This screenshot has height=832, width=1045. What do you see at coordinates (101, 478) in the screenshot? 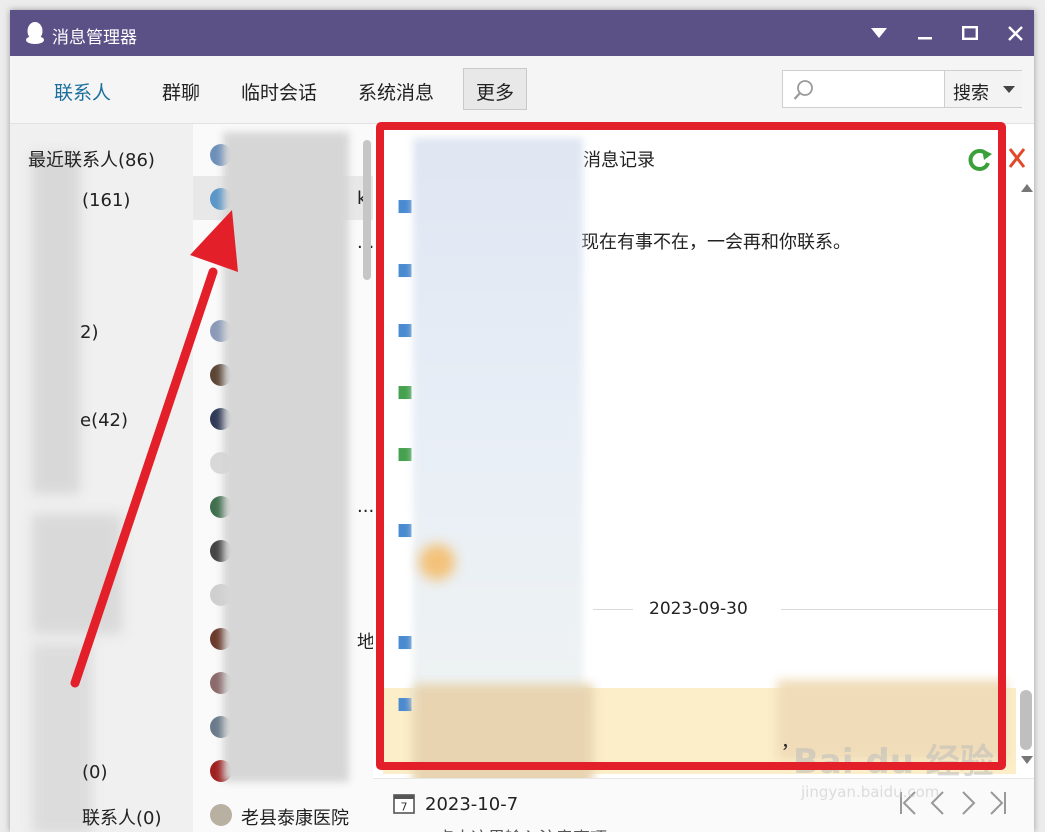
I see `contact-group-list: 最近联系人(86) (161) 2) e(42) (0) 联系人(0)` at bounding box center [101, 478].